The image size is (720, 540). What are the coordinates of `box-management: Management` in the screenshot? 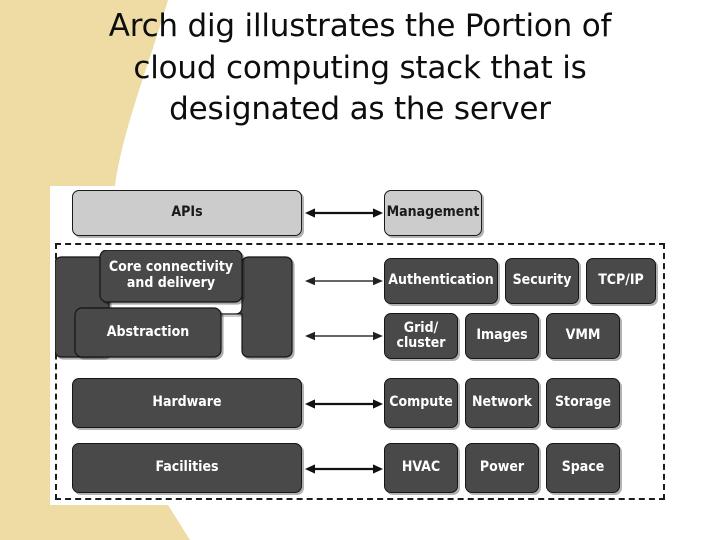 It's located at (433, 213).